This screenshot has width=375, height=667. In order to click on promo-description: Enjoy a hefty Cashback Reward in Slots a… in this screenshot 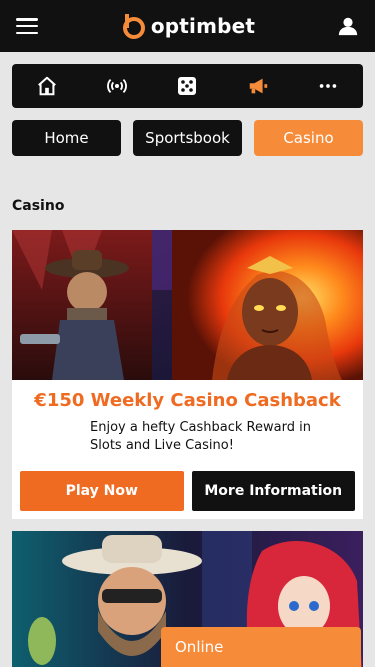, I will do `click(200, 436)`.